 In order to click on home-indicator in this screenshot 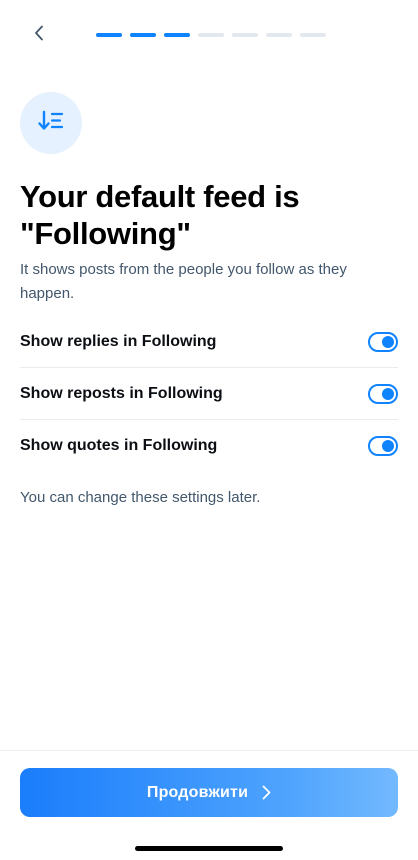, I will do `click(209, 848)`.